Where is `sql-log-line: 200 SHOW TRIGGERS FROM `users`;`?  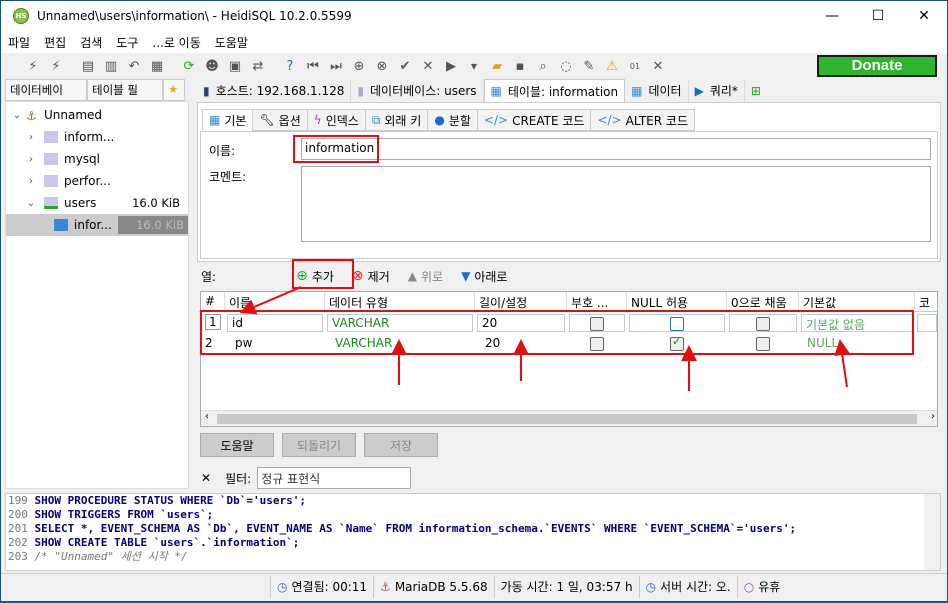
sql-log-line: 200 SHOW TRIGGERS FROM `users`; is located at coordinates (111, 514).